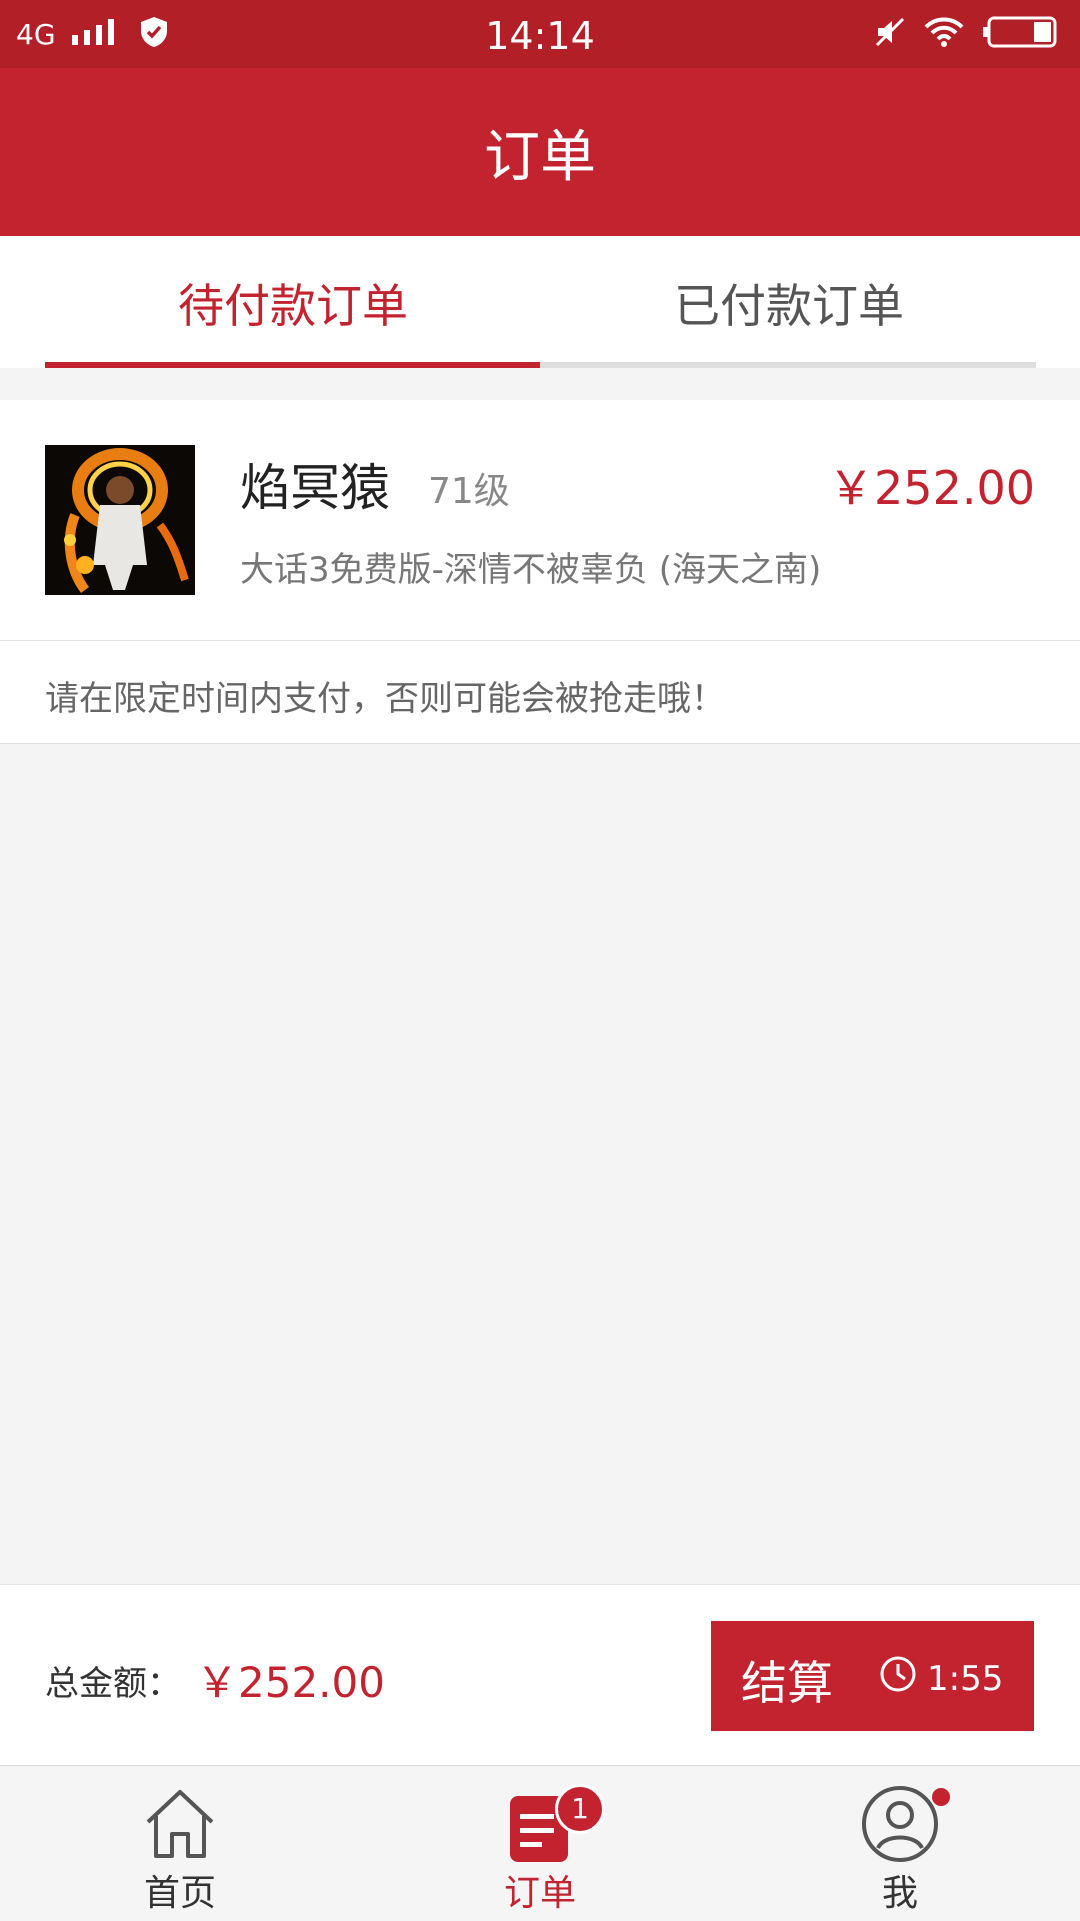 Image resolution: width=1080 pixels, height=1921 pixels. I want to click on nav-item-orders: 1 订单, so click(540, 1843).